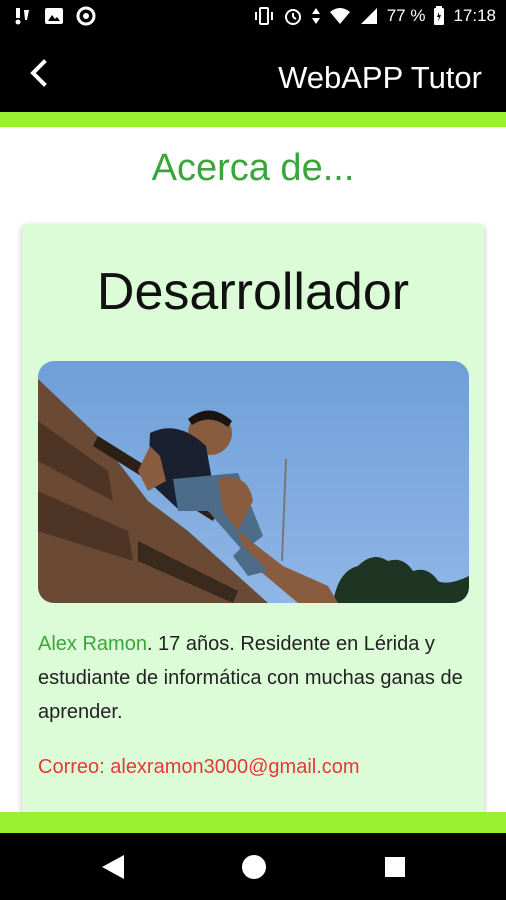  I want to click on circle-home-icon, so click(254, 867).